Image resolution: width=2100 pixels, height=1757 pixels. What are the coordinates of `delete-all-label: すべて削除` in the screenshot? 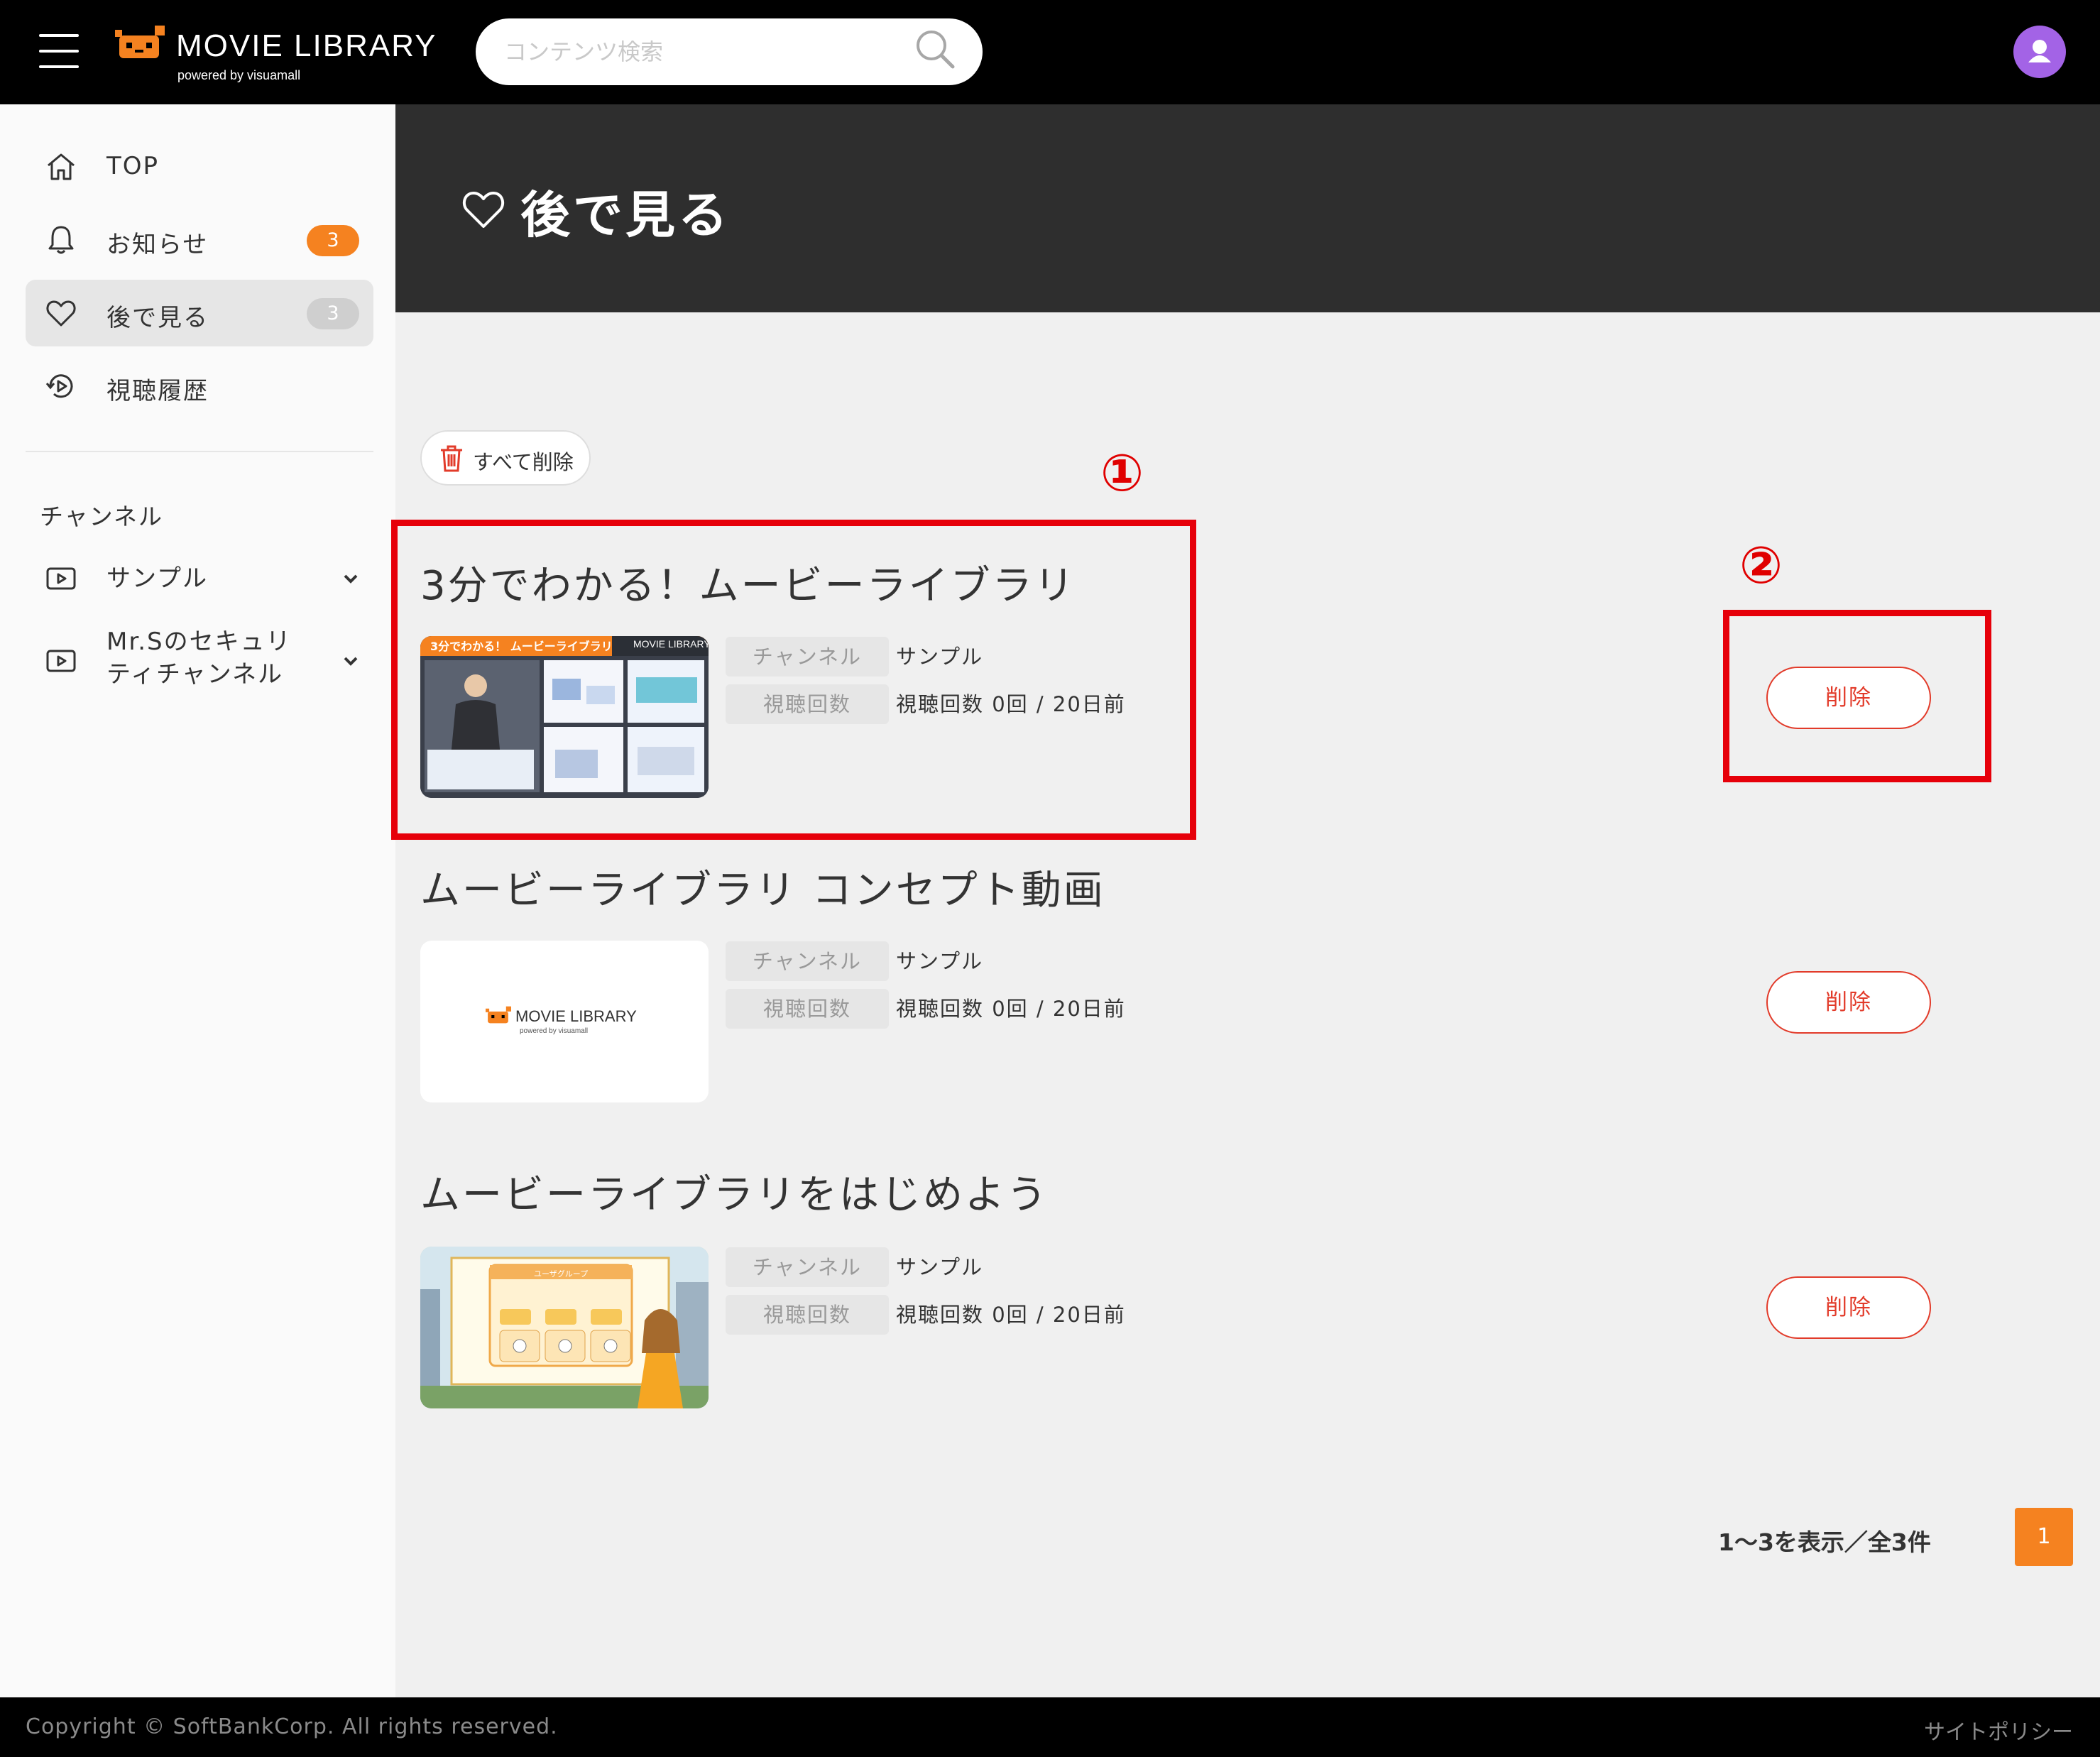 It's located at (523, 462).